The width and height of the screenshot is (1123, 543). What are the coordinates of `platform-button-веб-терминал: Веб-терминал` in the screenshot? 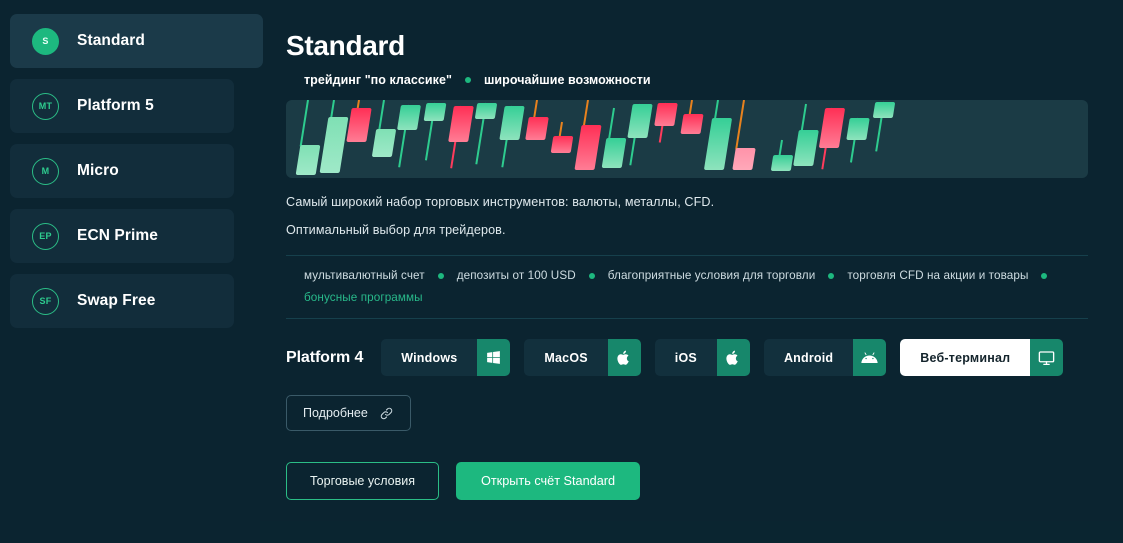 It's located at (982, 357).